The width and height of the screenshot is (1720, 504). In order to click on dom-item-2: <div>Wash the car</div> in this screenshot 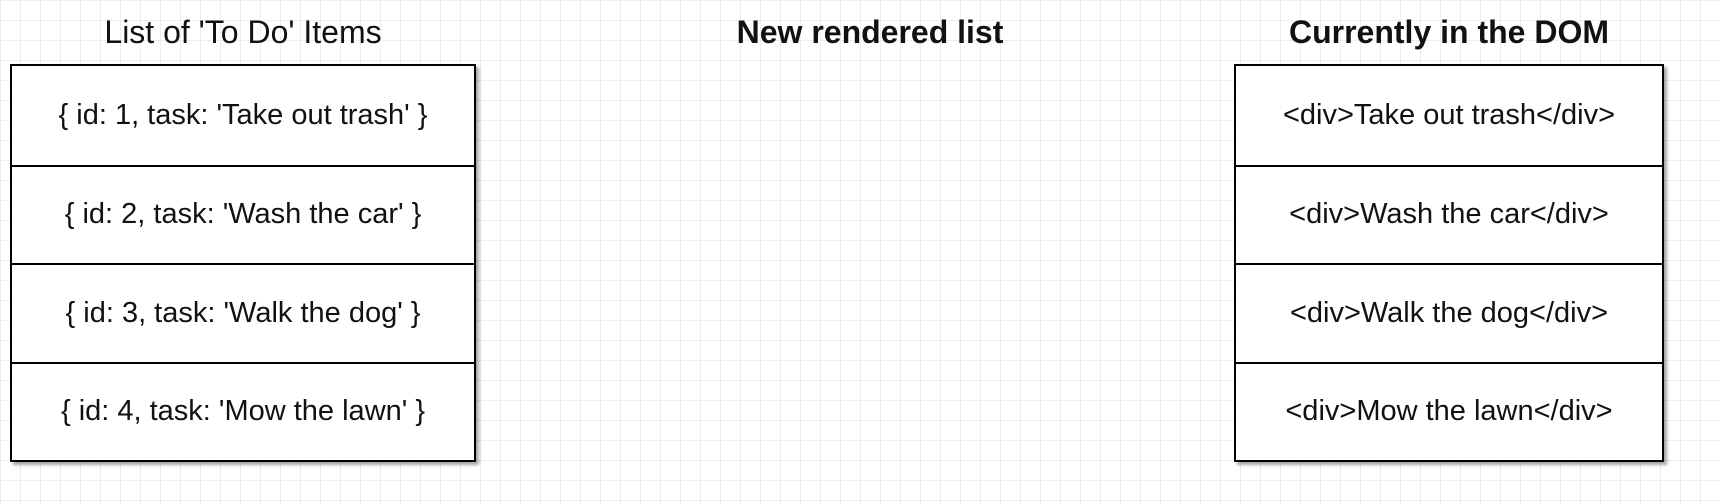, I will do `click(1449, 214)`.